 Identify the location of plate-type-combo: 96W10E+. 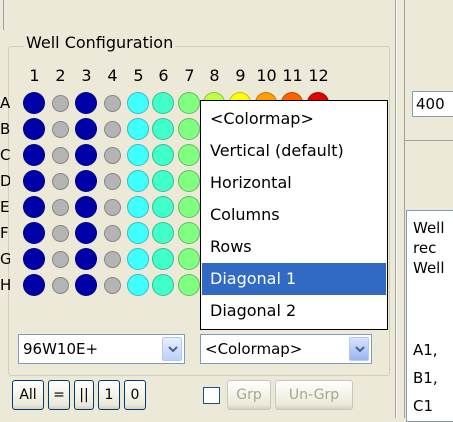
(101, 349).